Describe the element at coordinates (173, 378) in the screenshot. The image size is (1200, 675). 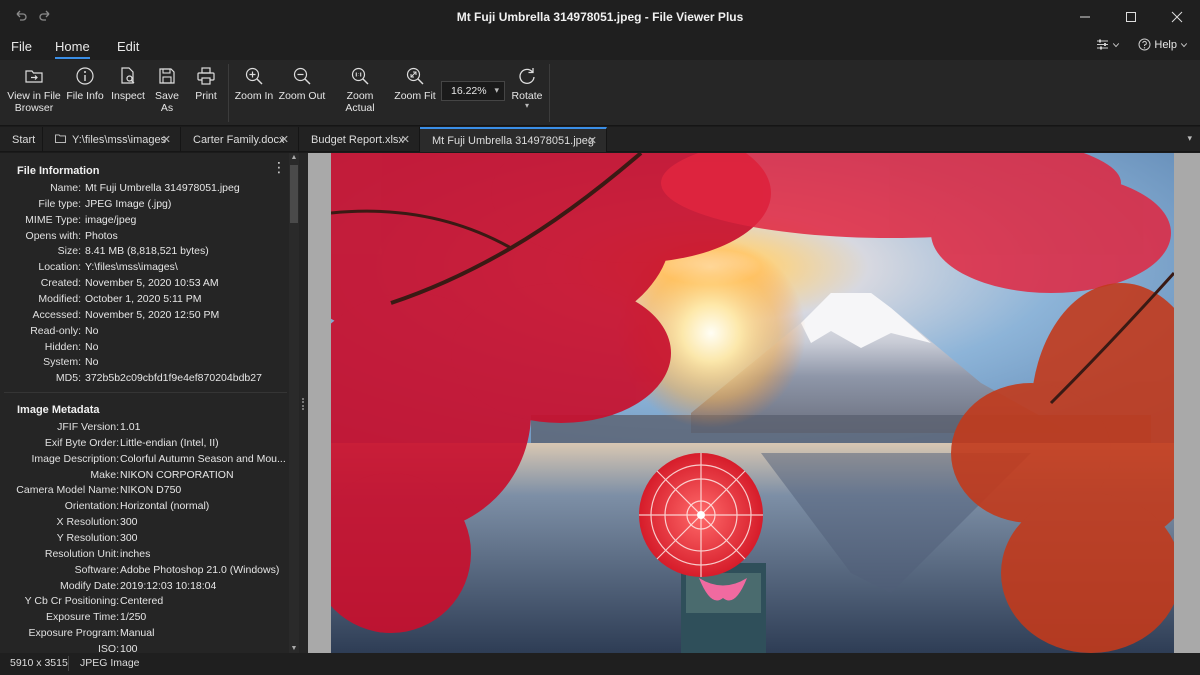
I see `info-value: 372b5b2c09cbfd1f9e4ef870204bdb27` at that location.